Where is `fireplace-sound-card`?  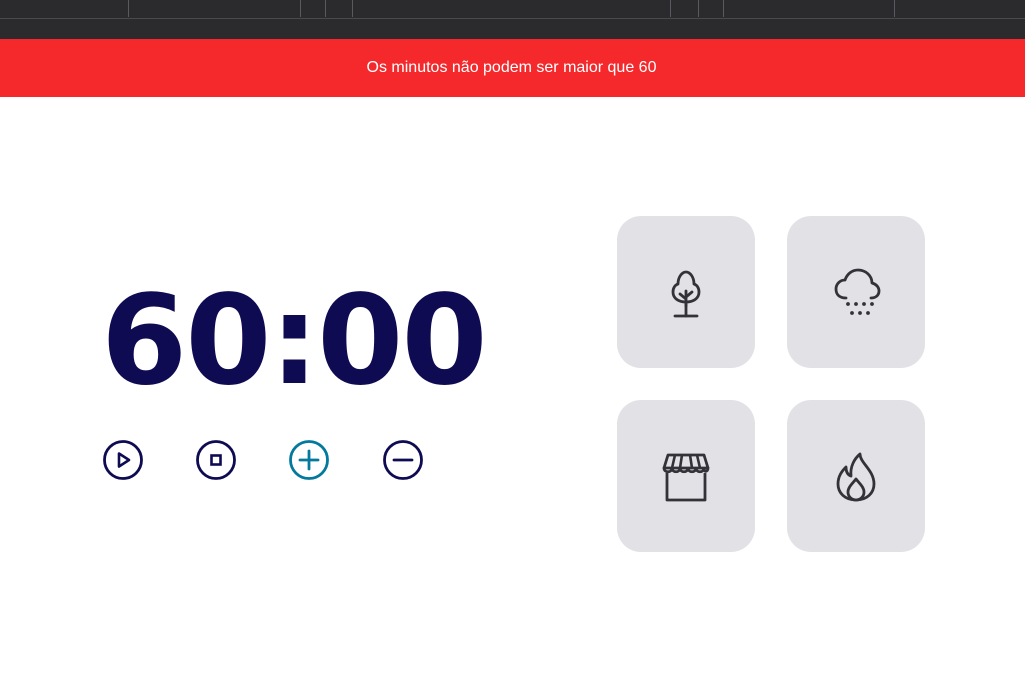 fireplace-sound-card is located at coordinates (856, 476).